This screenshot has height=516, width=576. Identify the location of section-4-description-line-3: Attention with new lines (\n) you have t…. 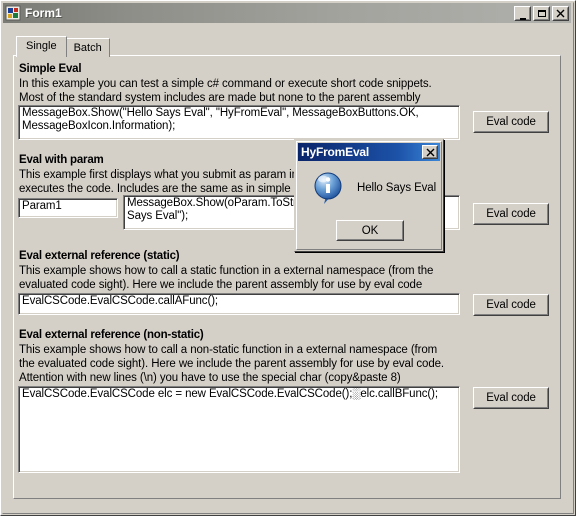
(210, 378).